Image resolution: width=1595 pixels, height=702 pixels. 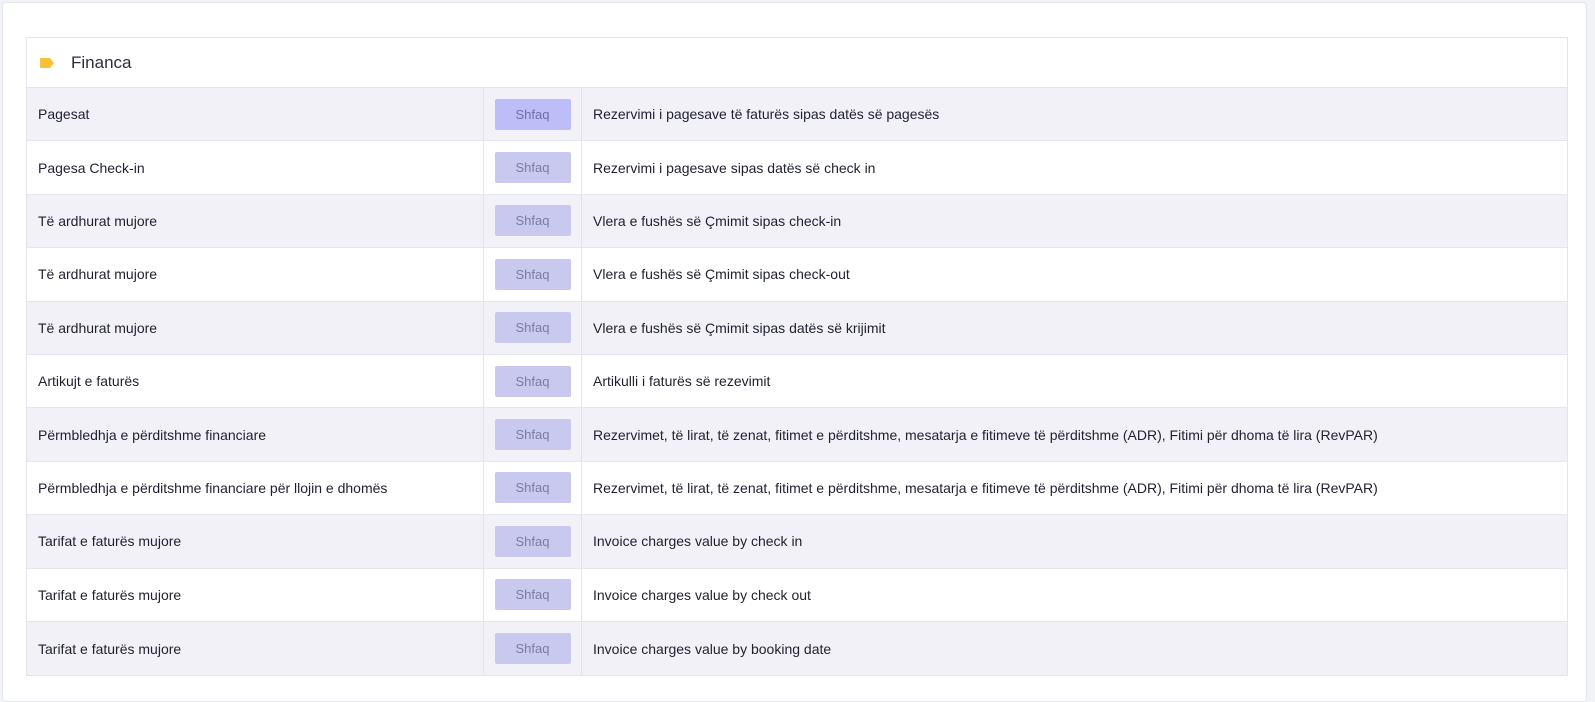 I want to click on report-description: Invoice charges value by check out, so click(x=702, y=594).